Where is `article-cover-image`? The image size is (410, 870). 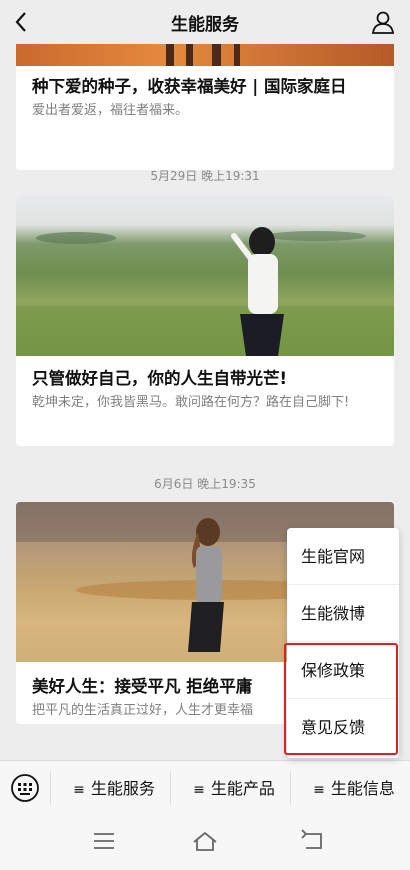 article-cover-image is located at coordinates (205, 55).